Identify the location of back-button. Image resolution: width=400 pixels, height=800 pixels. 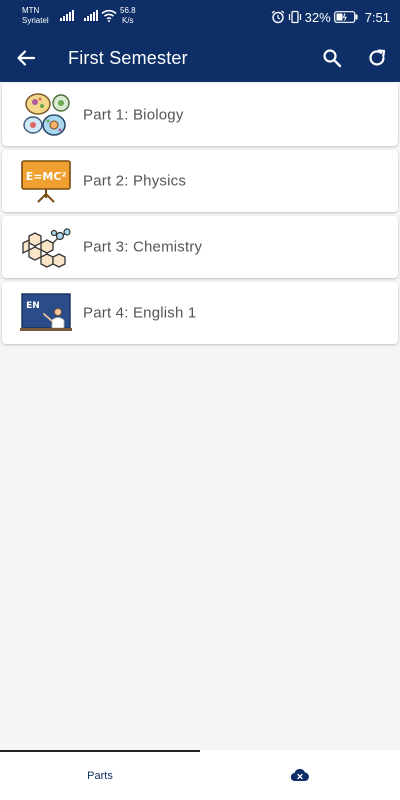
(26, 58).